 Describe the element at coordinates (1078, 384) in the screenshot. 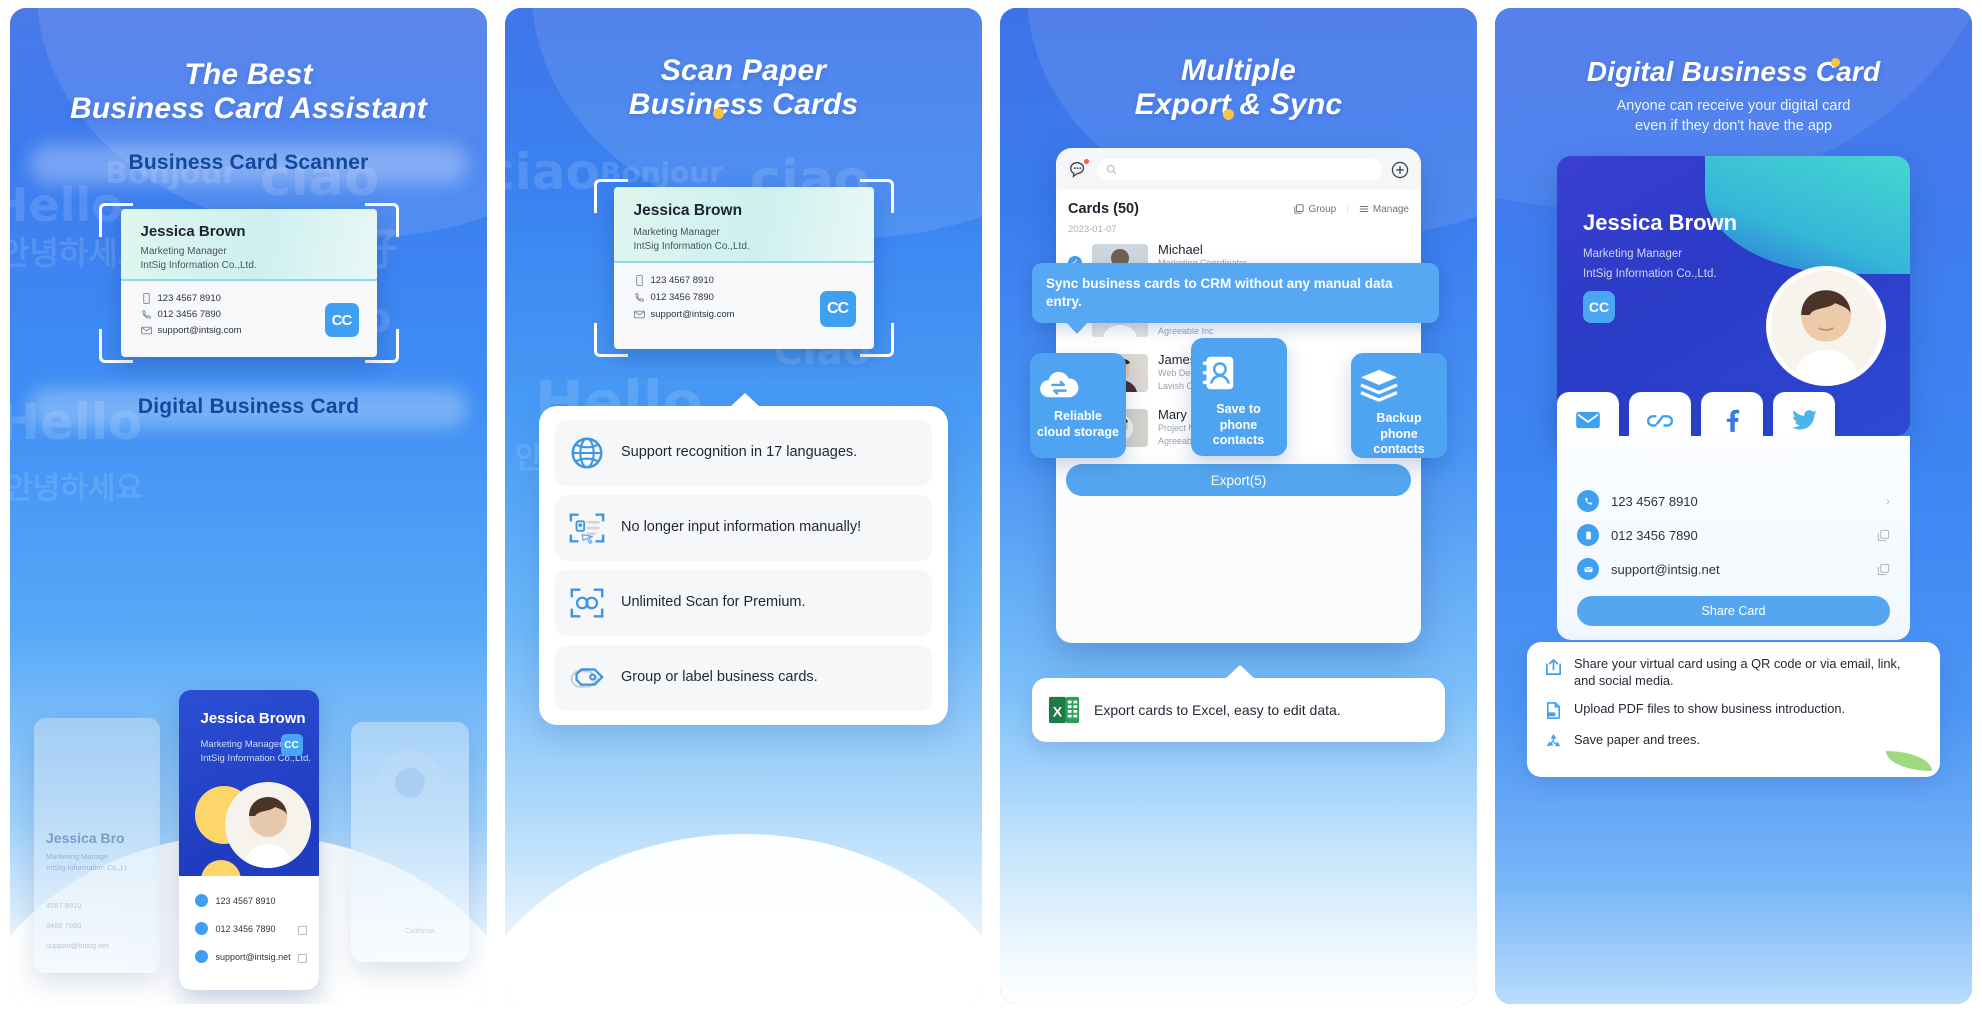

I see `cloud-sync-icon` at that location.